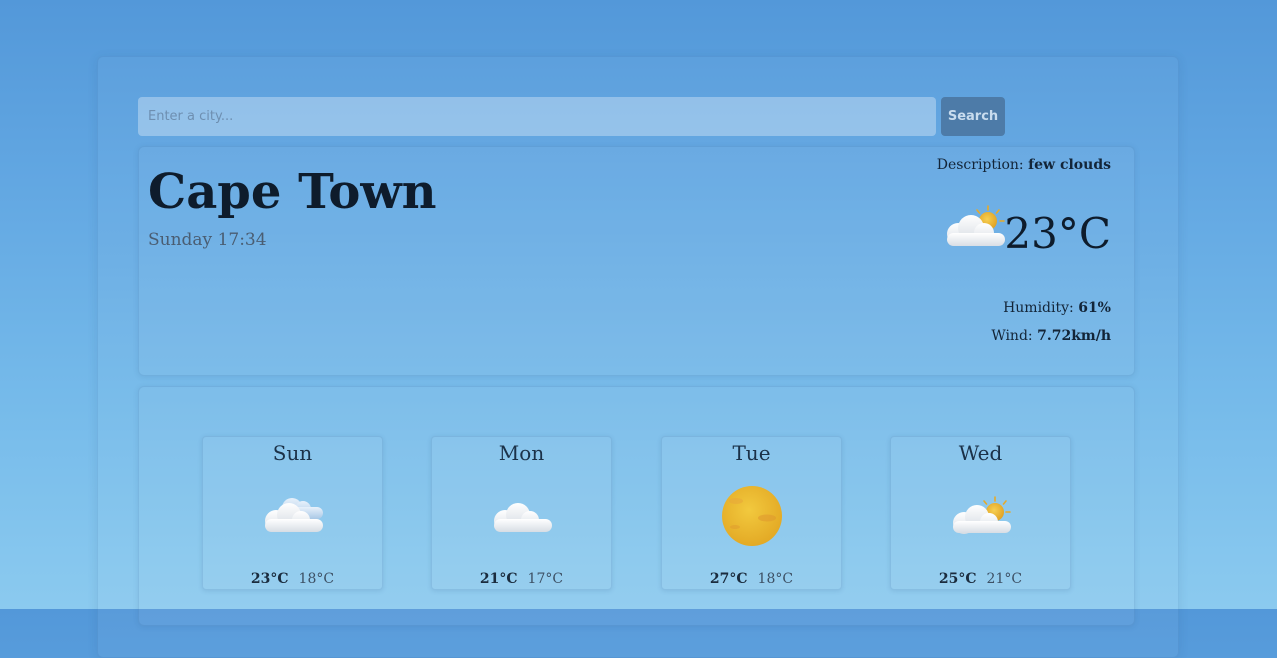 The height and width of the screenshot is (658, 1277). I want to click on cloudy-icon, so click(294, 515).